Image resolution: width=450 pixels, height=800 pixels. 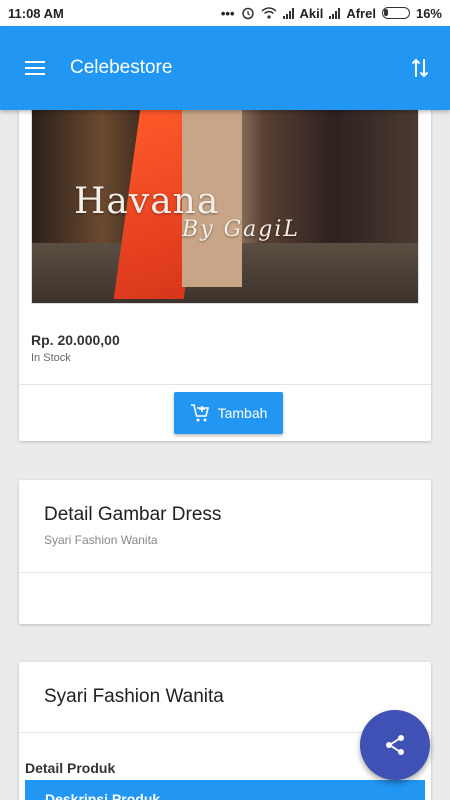 I want to click on menu-icon, so click(x=35, y=68).